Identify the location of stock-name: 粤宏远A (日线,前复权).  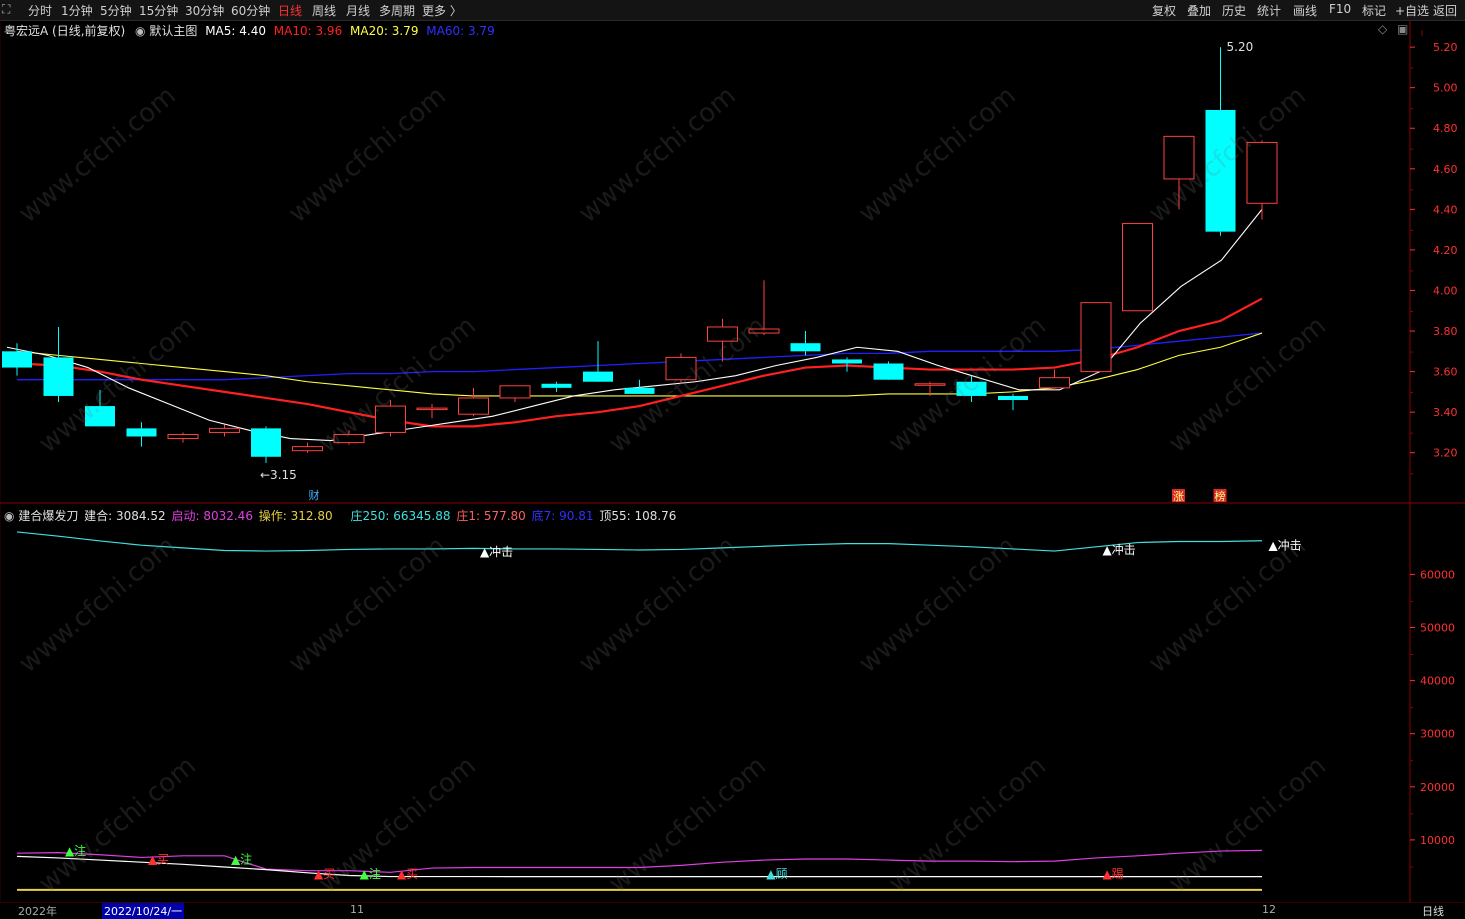
(65, 31).